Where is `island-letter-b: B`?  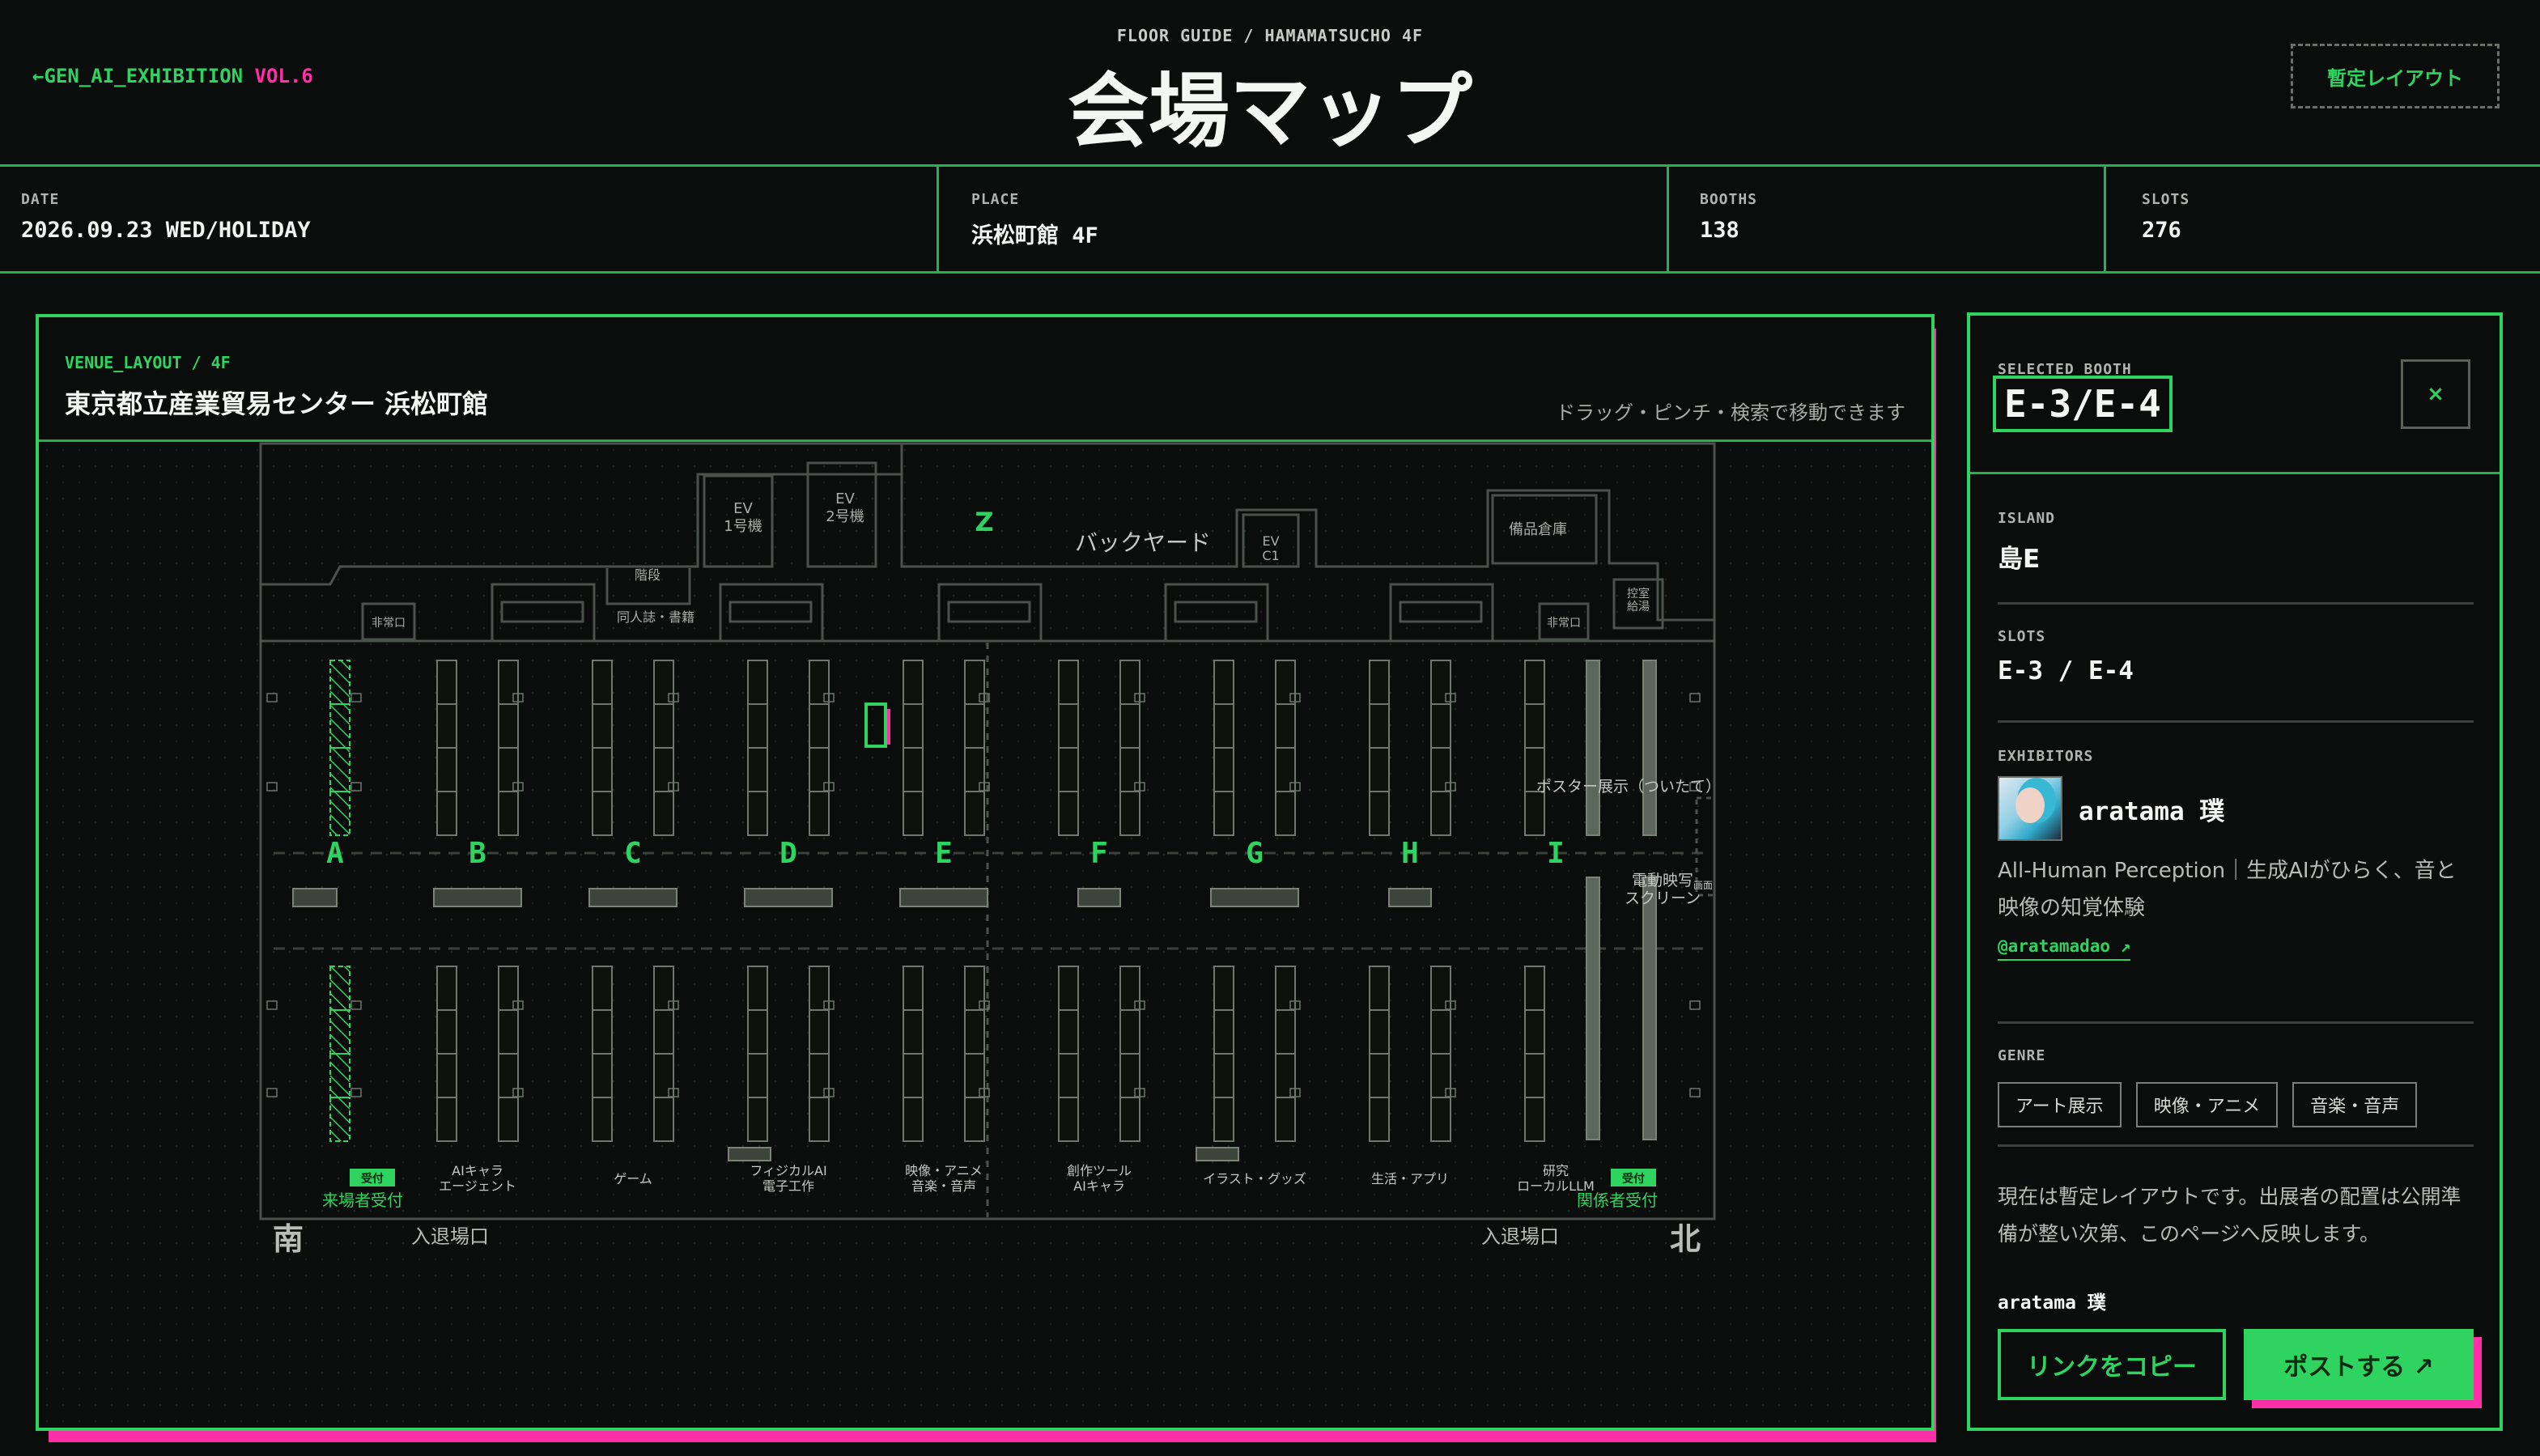
island-letter-b: B is located at coordinates (477, 853).